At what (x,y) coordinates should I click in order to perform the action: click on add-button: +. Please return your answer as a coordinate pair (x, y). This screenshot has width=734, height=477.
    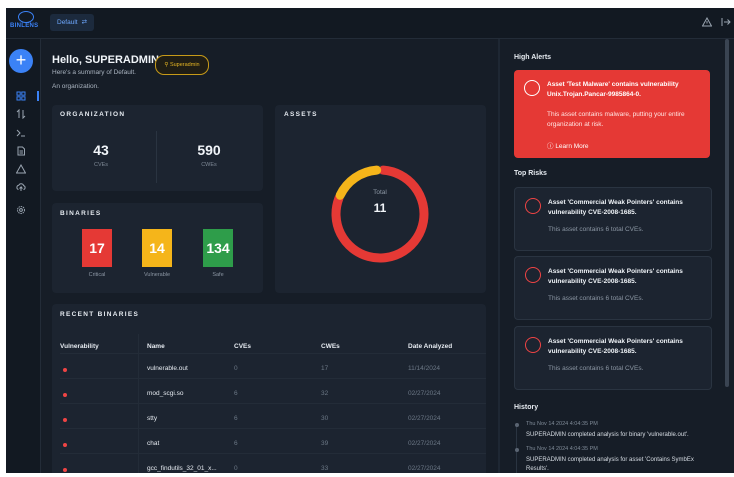
    Looking at the image, I should click on (21, 61).